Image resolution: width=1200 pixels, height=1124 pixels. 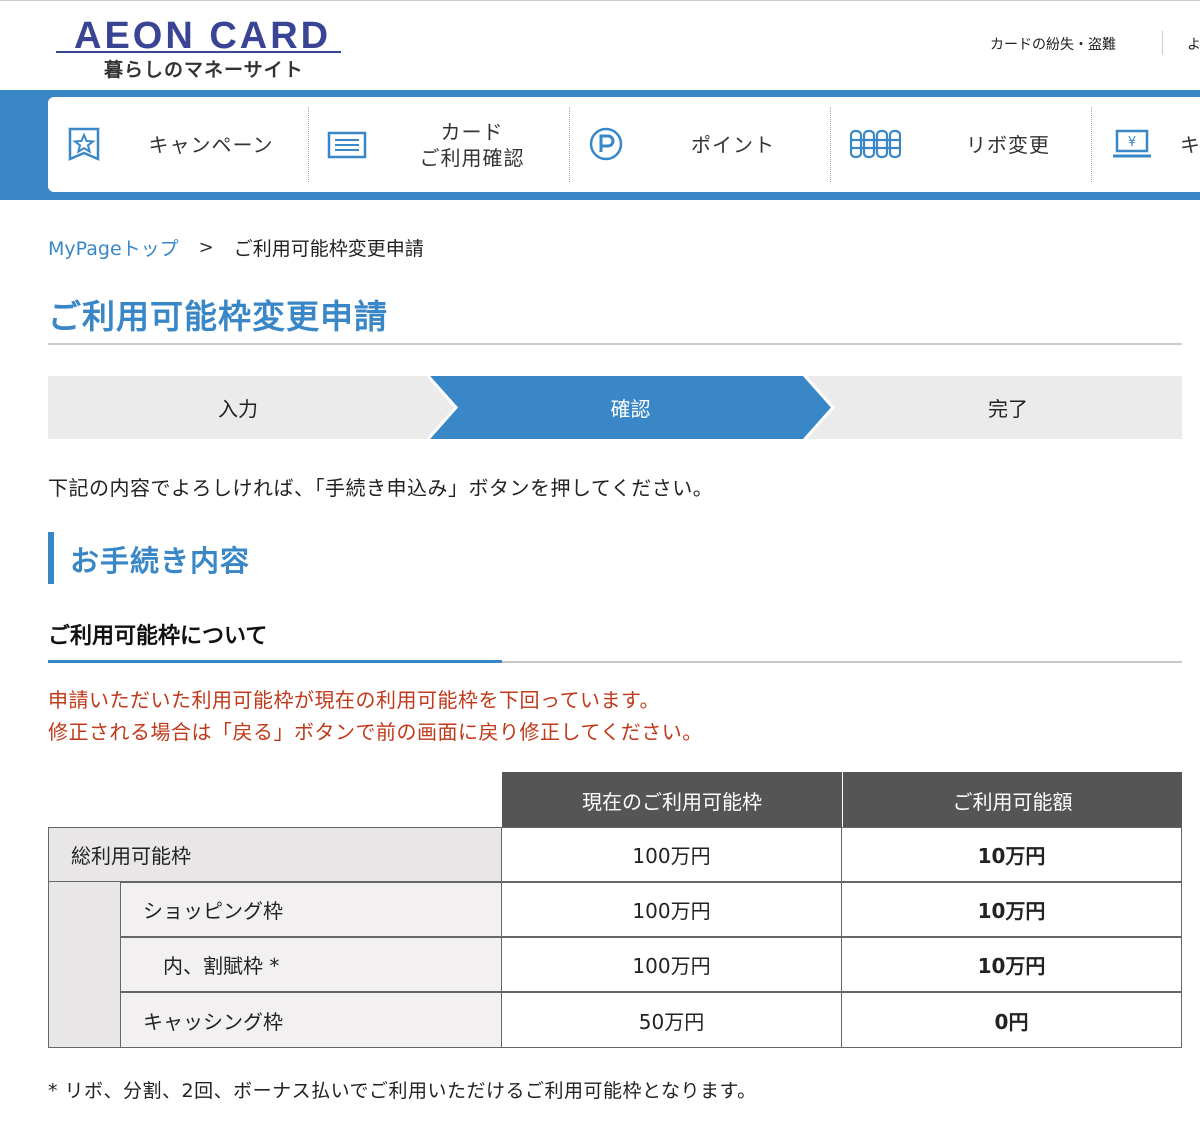 What do you see at coordinates (158, 636) in the screenshot?
I see `subsection-title: ご利用可能枠について` at bounding box center [158, 636].